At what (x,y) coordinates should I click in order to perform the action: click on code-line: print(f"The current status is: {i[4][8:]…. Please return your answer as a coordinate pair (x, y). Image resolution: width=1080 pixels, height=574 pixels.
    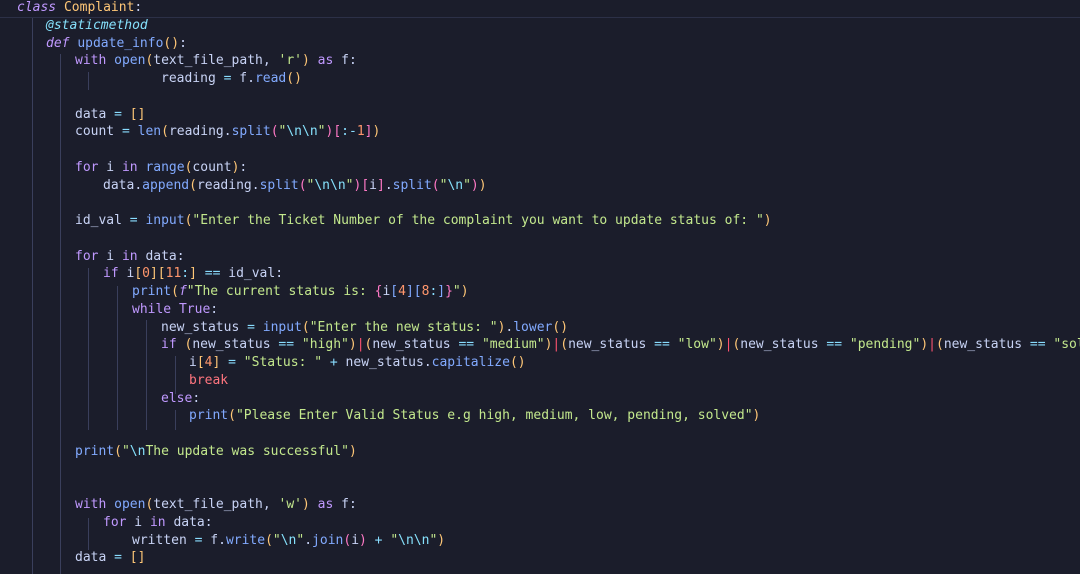
    Looking at the image, I should click on (300, 292).